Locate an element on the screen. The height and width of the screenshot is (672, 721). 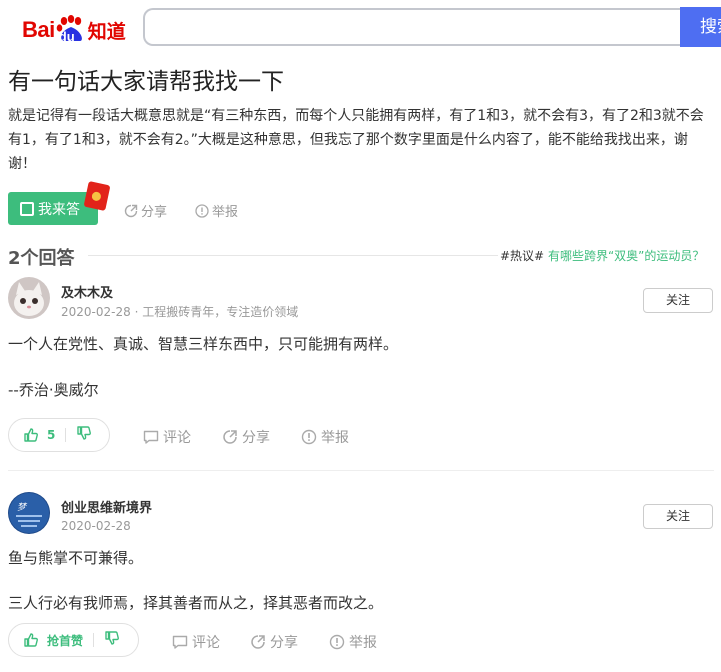
hot-topic: #热议# 有哪些跨界“双奥”的运动员？ is located at coordinates (602, 255).